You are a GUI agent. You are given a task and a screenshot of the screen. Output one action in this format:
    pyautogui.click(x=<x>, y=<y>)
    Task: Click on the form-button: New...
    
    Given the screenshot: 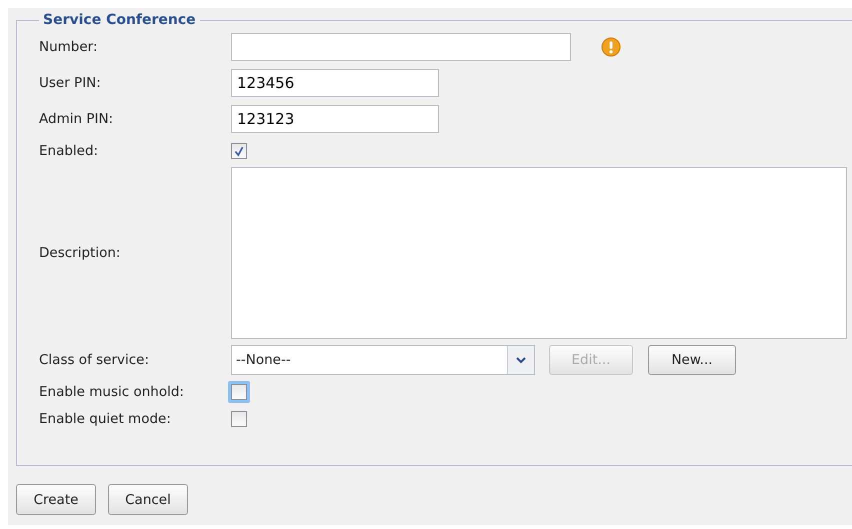 What is the action you would take?
    pyautogui.click(x=692, y=360)
    